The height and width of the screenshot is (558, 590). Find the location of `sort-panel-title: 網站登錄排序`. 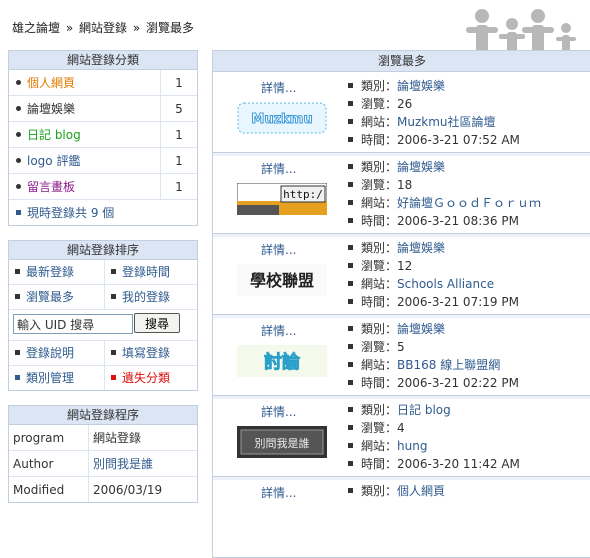

sort-panel-title: 網站登錄排序 is located at coordinates (103, 250).